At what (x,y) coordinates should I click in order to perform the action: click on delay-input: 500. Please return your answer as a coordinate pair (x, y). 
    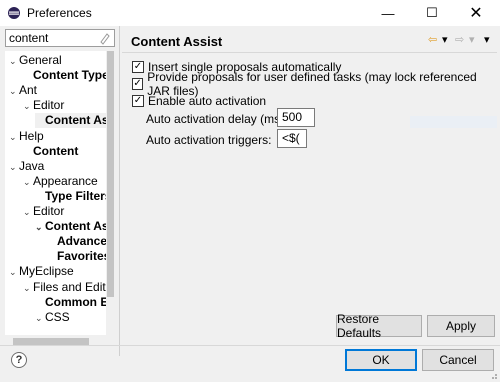
    Looking at the image, I should click on (296, 117).